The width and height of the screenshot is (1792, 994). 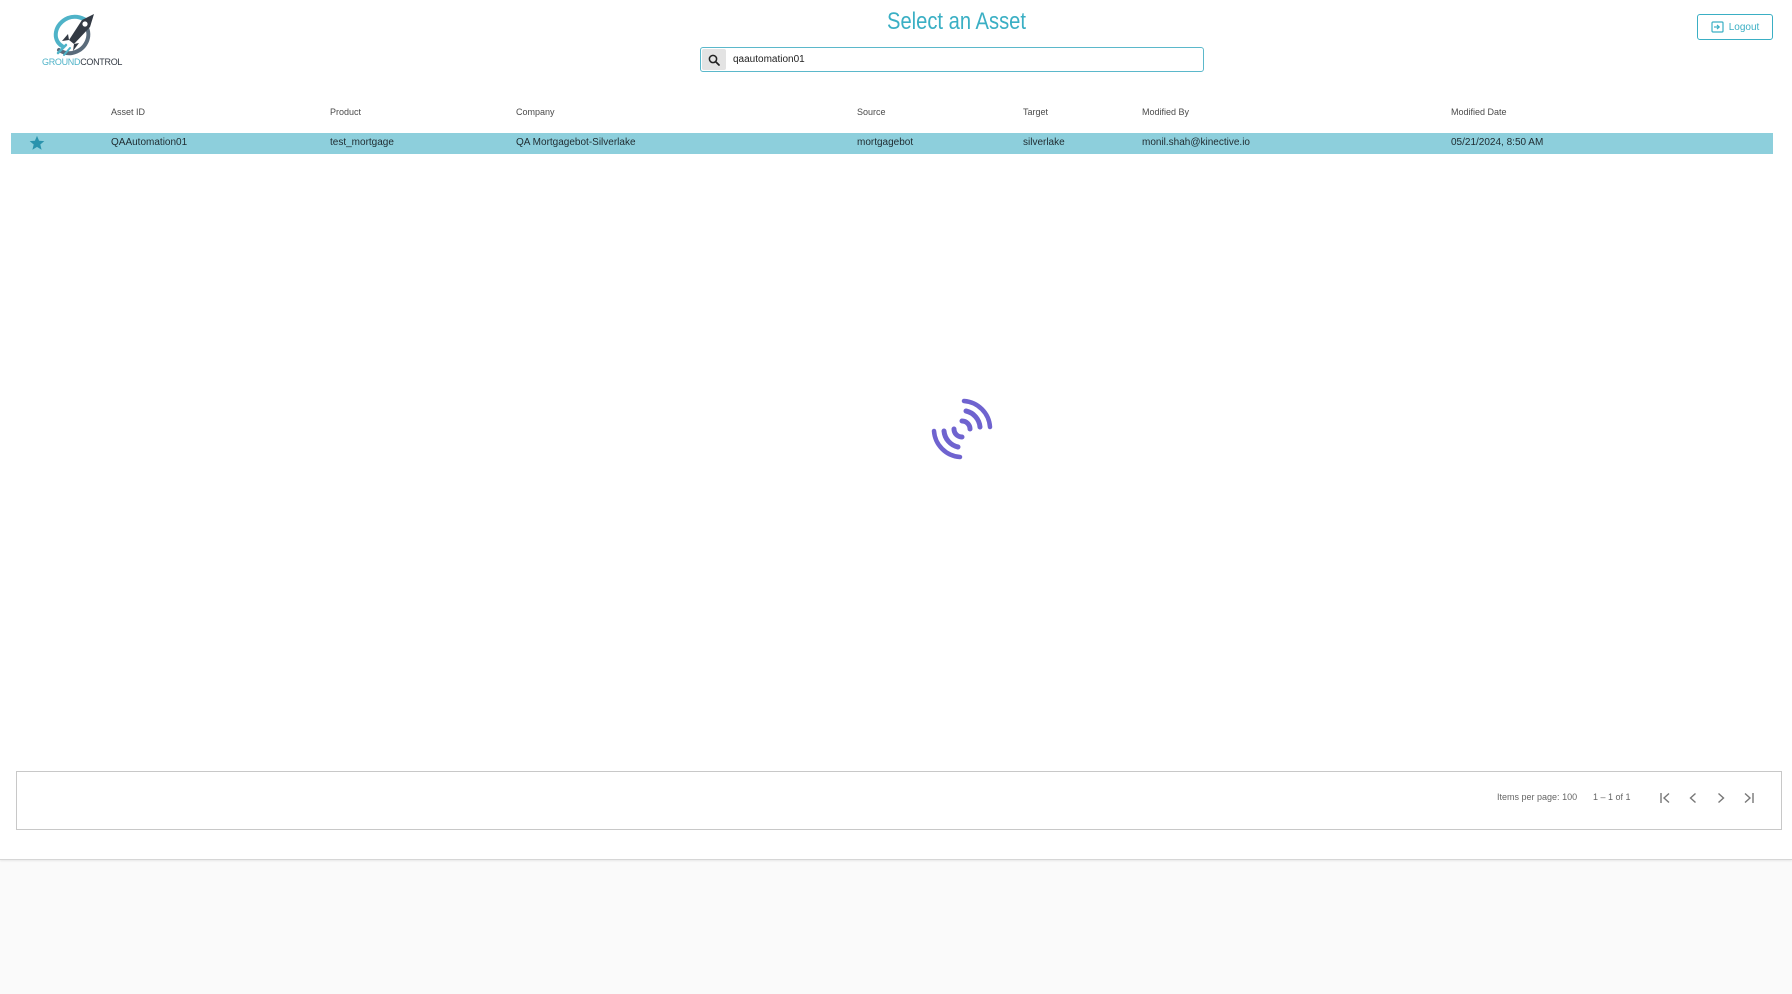 I want to click on chevron-left-icon, so click(x=1692, y=798).